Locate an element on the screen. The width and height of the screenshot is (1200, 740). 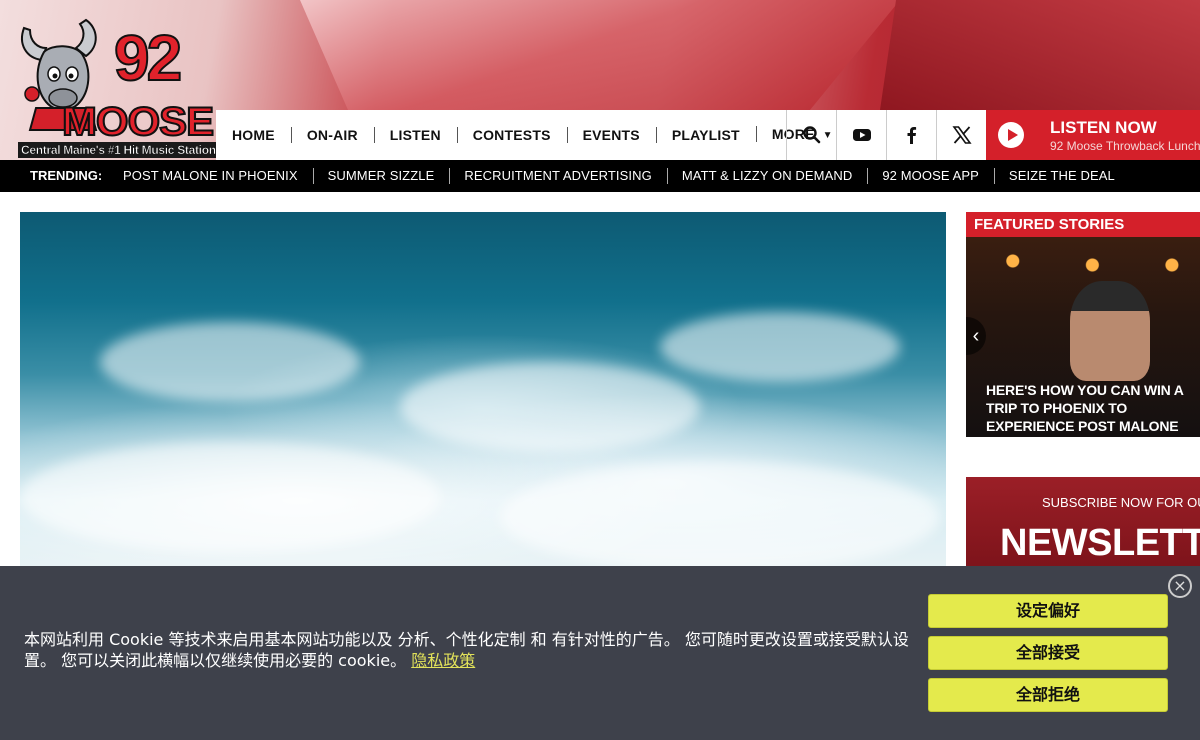
header-decoration-right is located at coordinates (1040, 55).